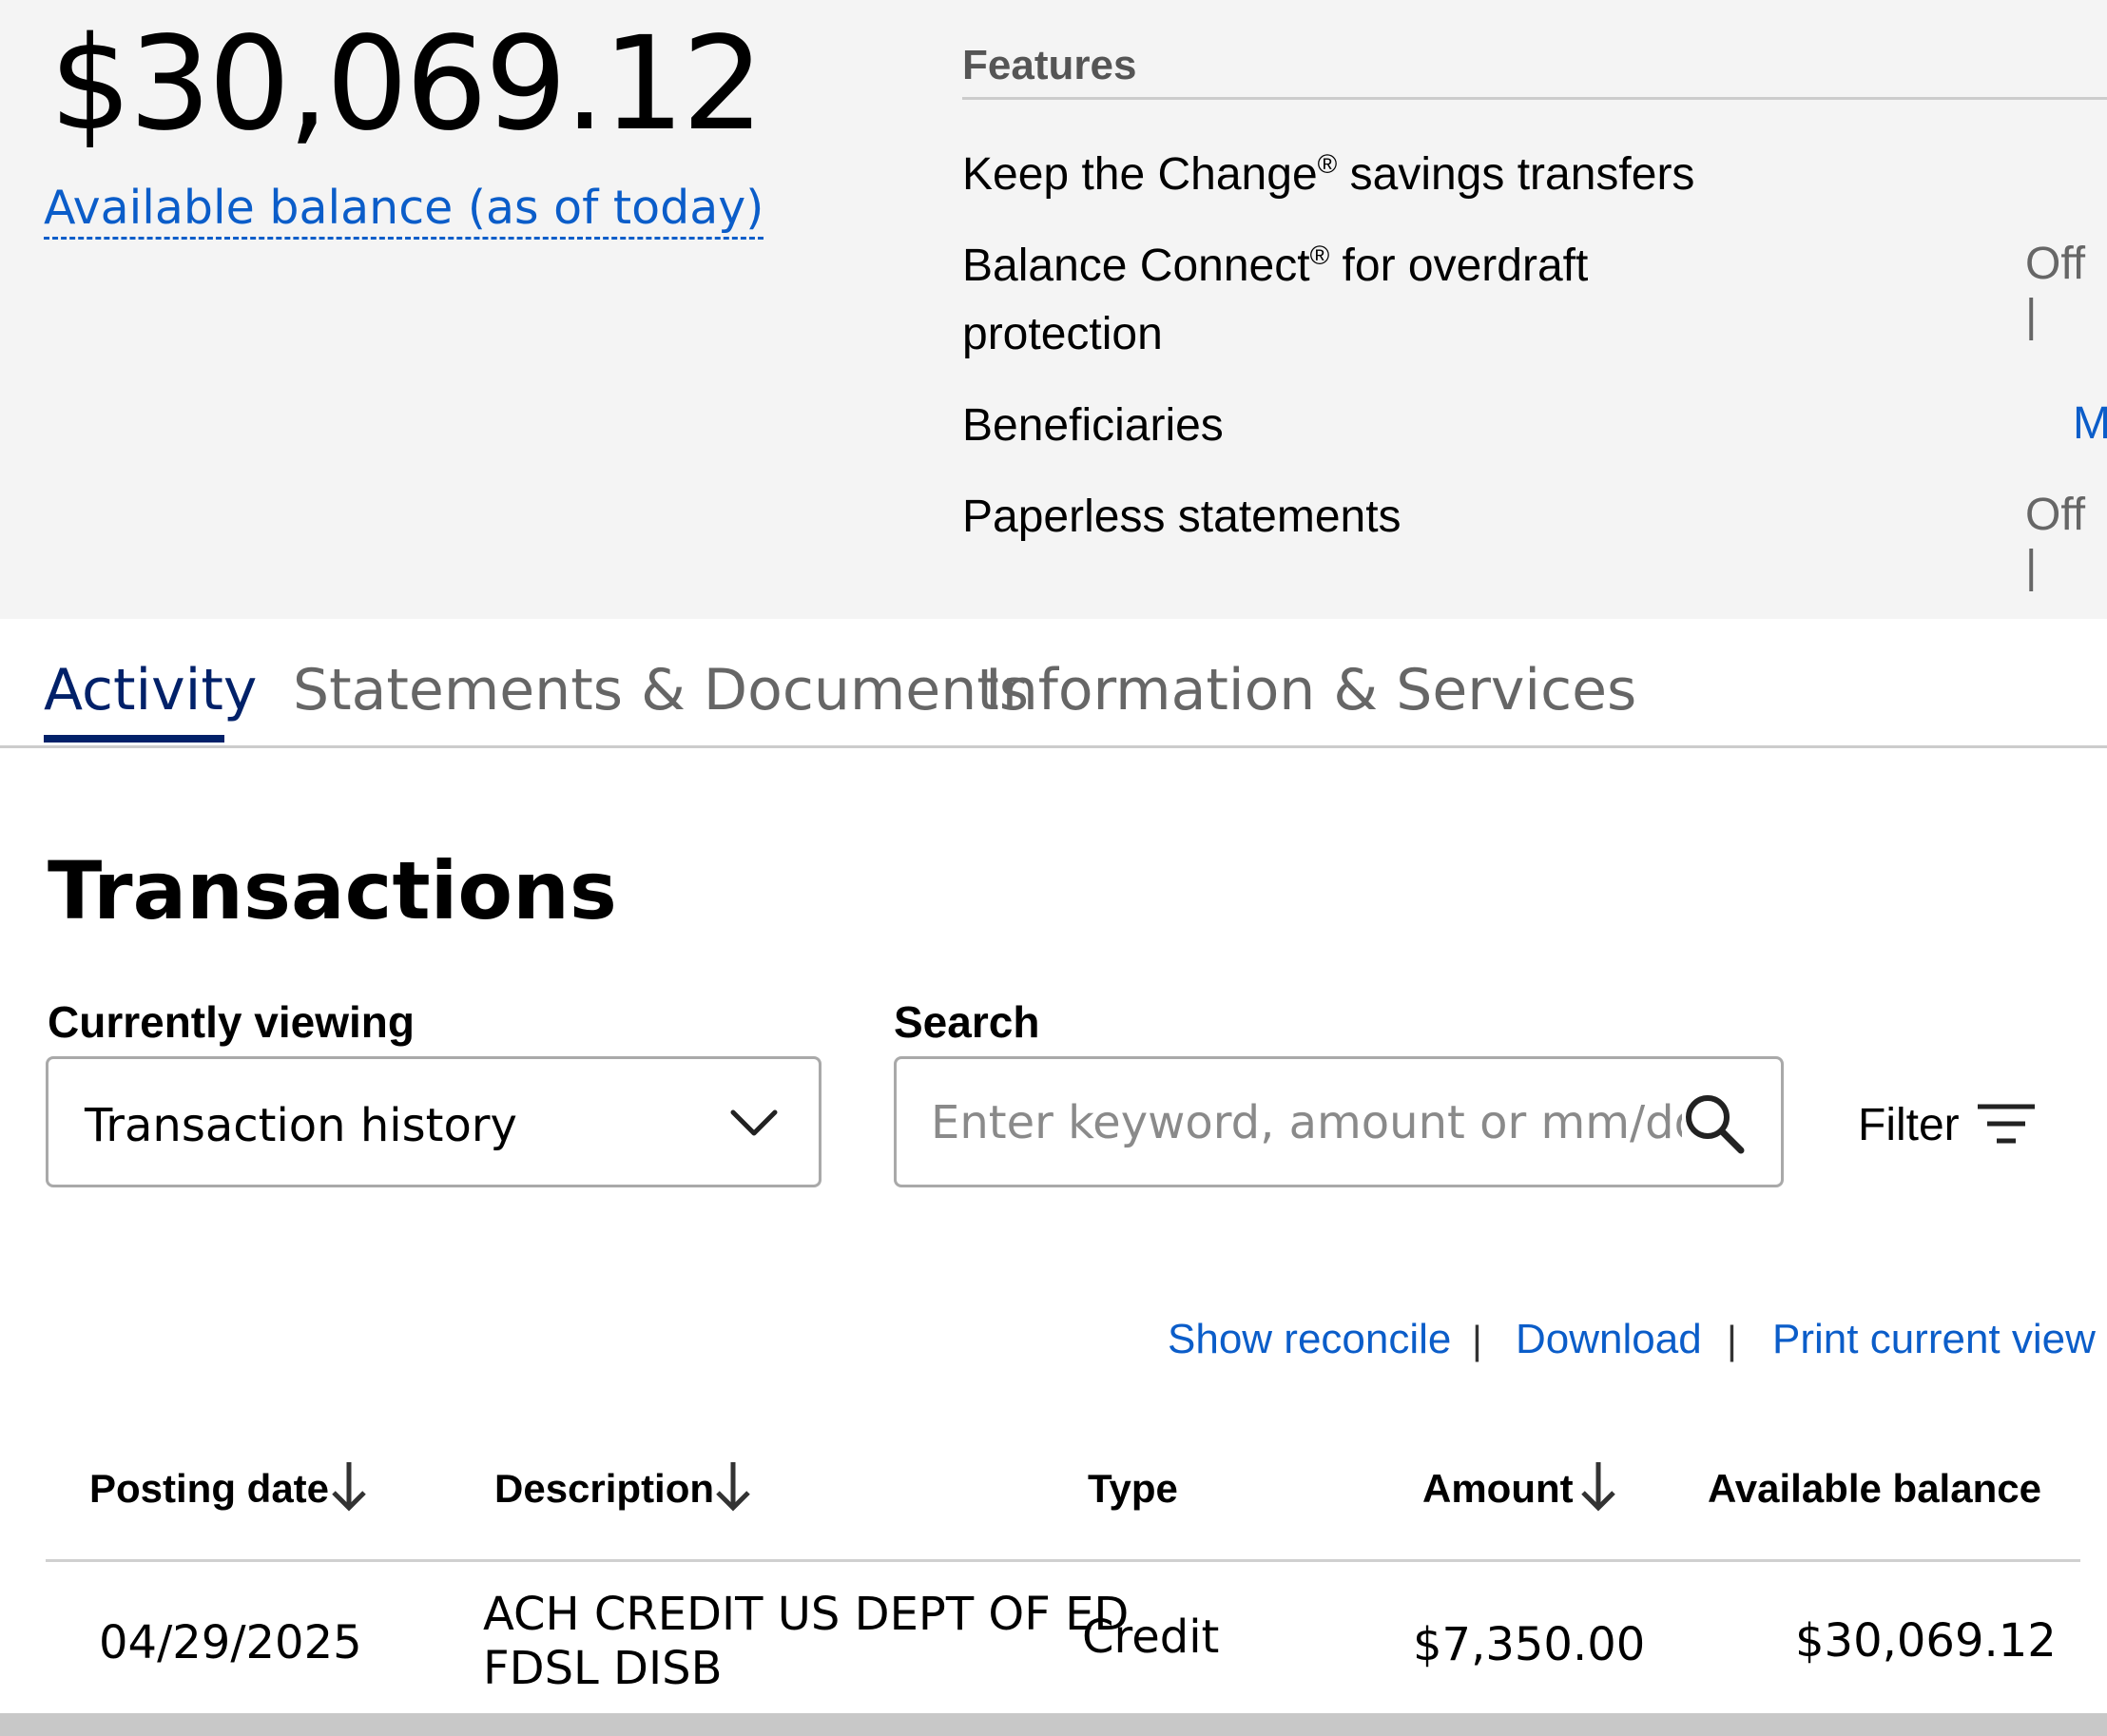  Describe the element at coordinates (301, 1126) in the screenshot. I see `view-select-value: Transaction history` at that location.